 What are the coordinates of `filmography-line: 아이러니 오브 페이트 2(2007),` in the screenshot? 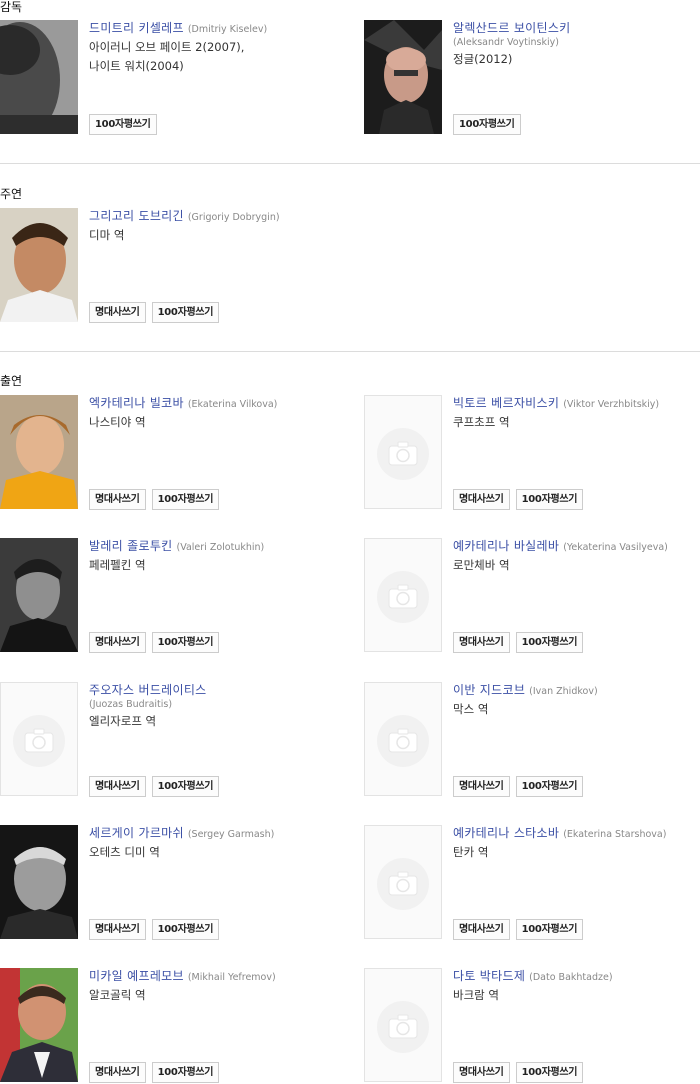 It's located at (167, 47).